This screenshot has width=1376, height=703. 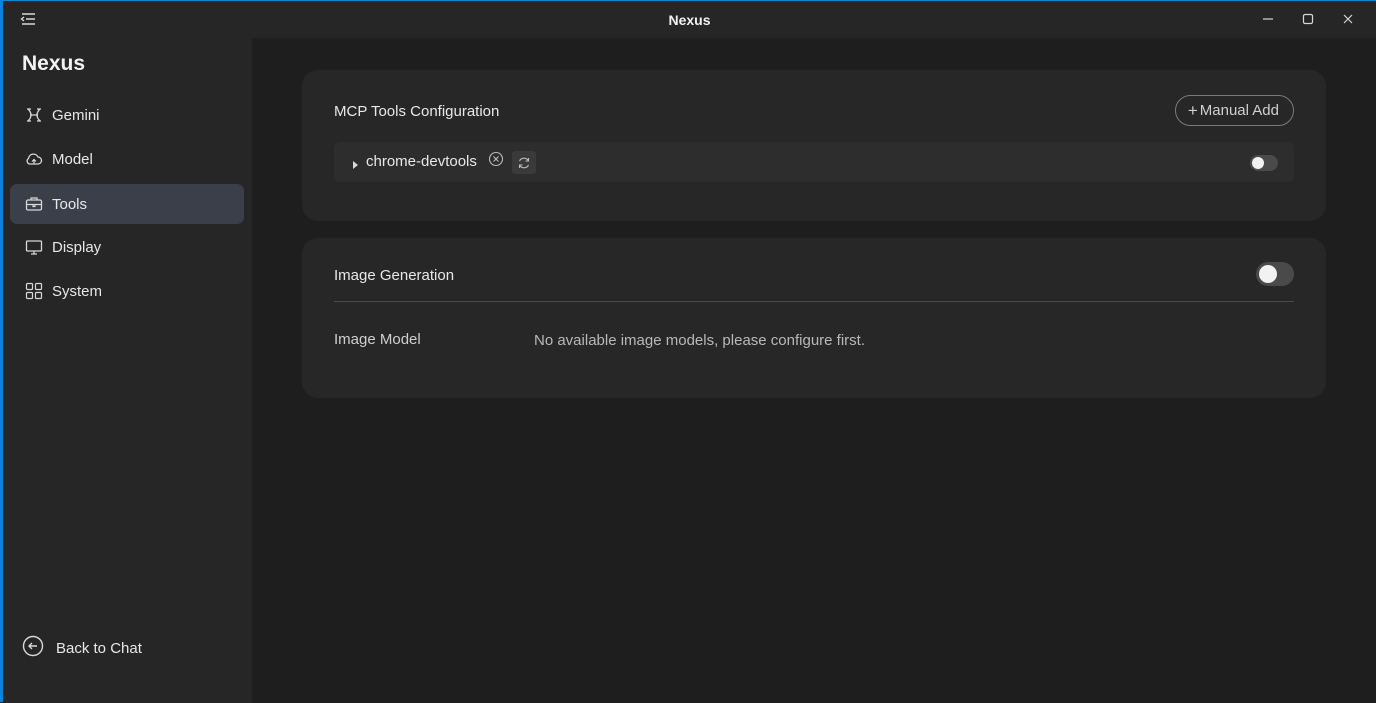 What do you see at coordinates (34, 204) in the screenshot?
I see `toolbox-icon` at bounding box center [34, 204].